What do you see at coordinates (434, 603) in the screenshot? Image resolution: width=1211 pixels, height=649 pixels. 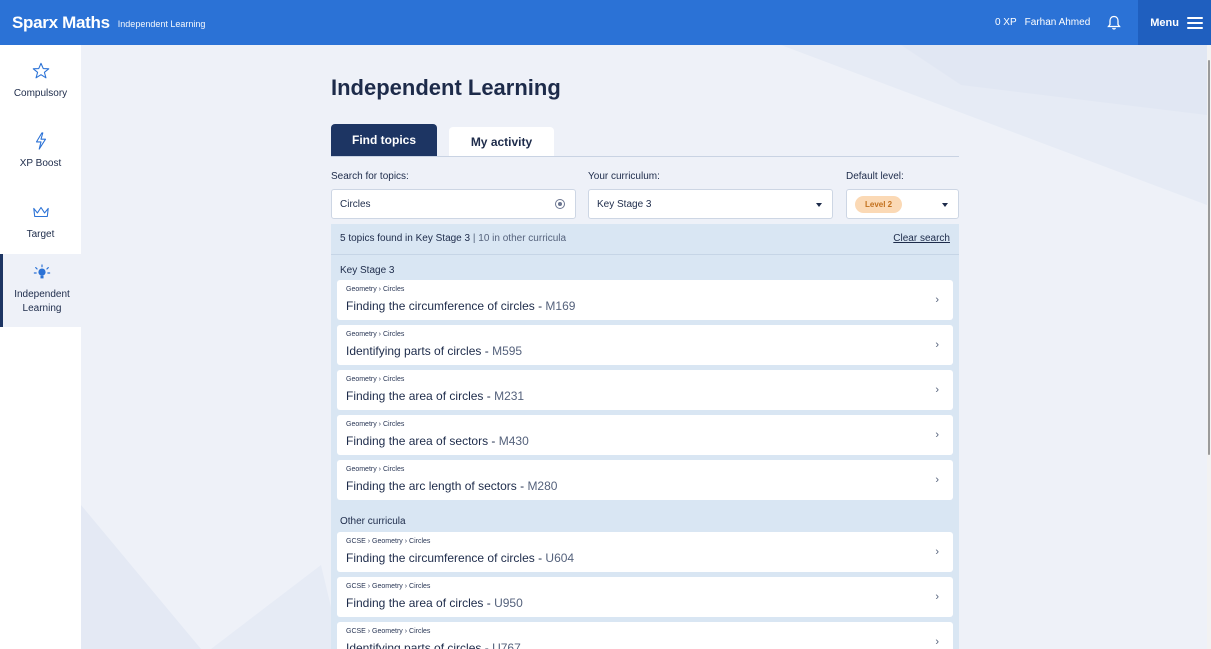 I see `topic-title: Finding the area of circles - U950` at bounding box center [434, 603].